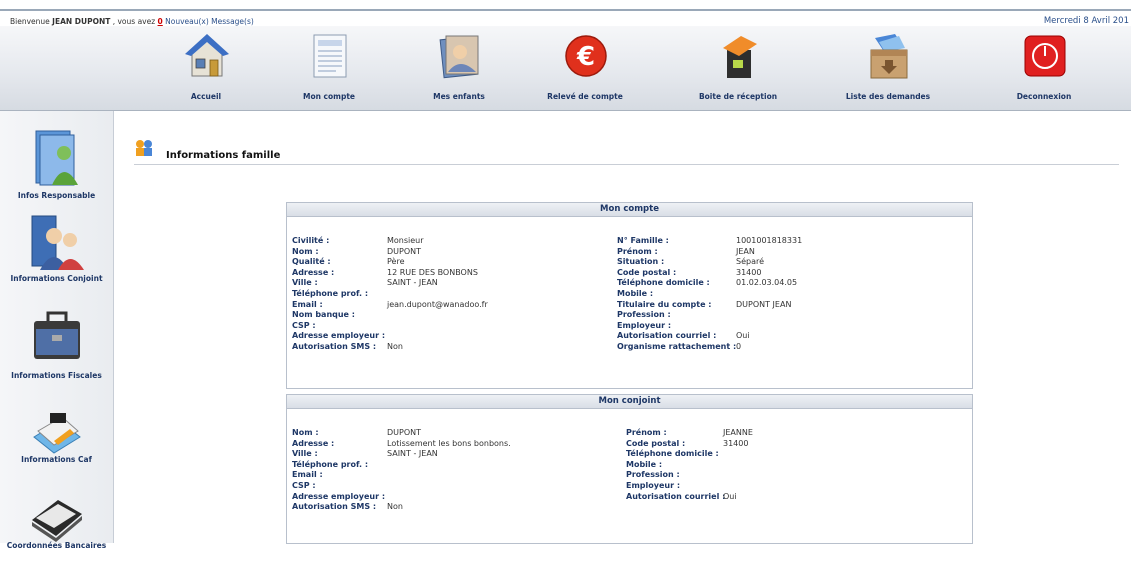  Describe the element at coordinates (459, 57) in the screenshot. I see `photo-icon` at that location.